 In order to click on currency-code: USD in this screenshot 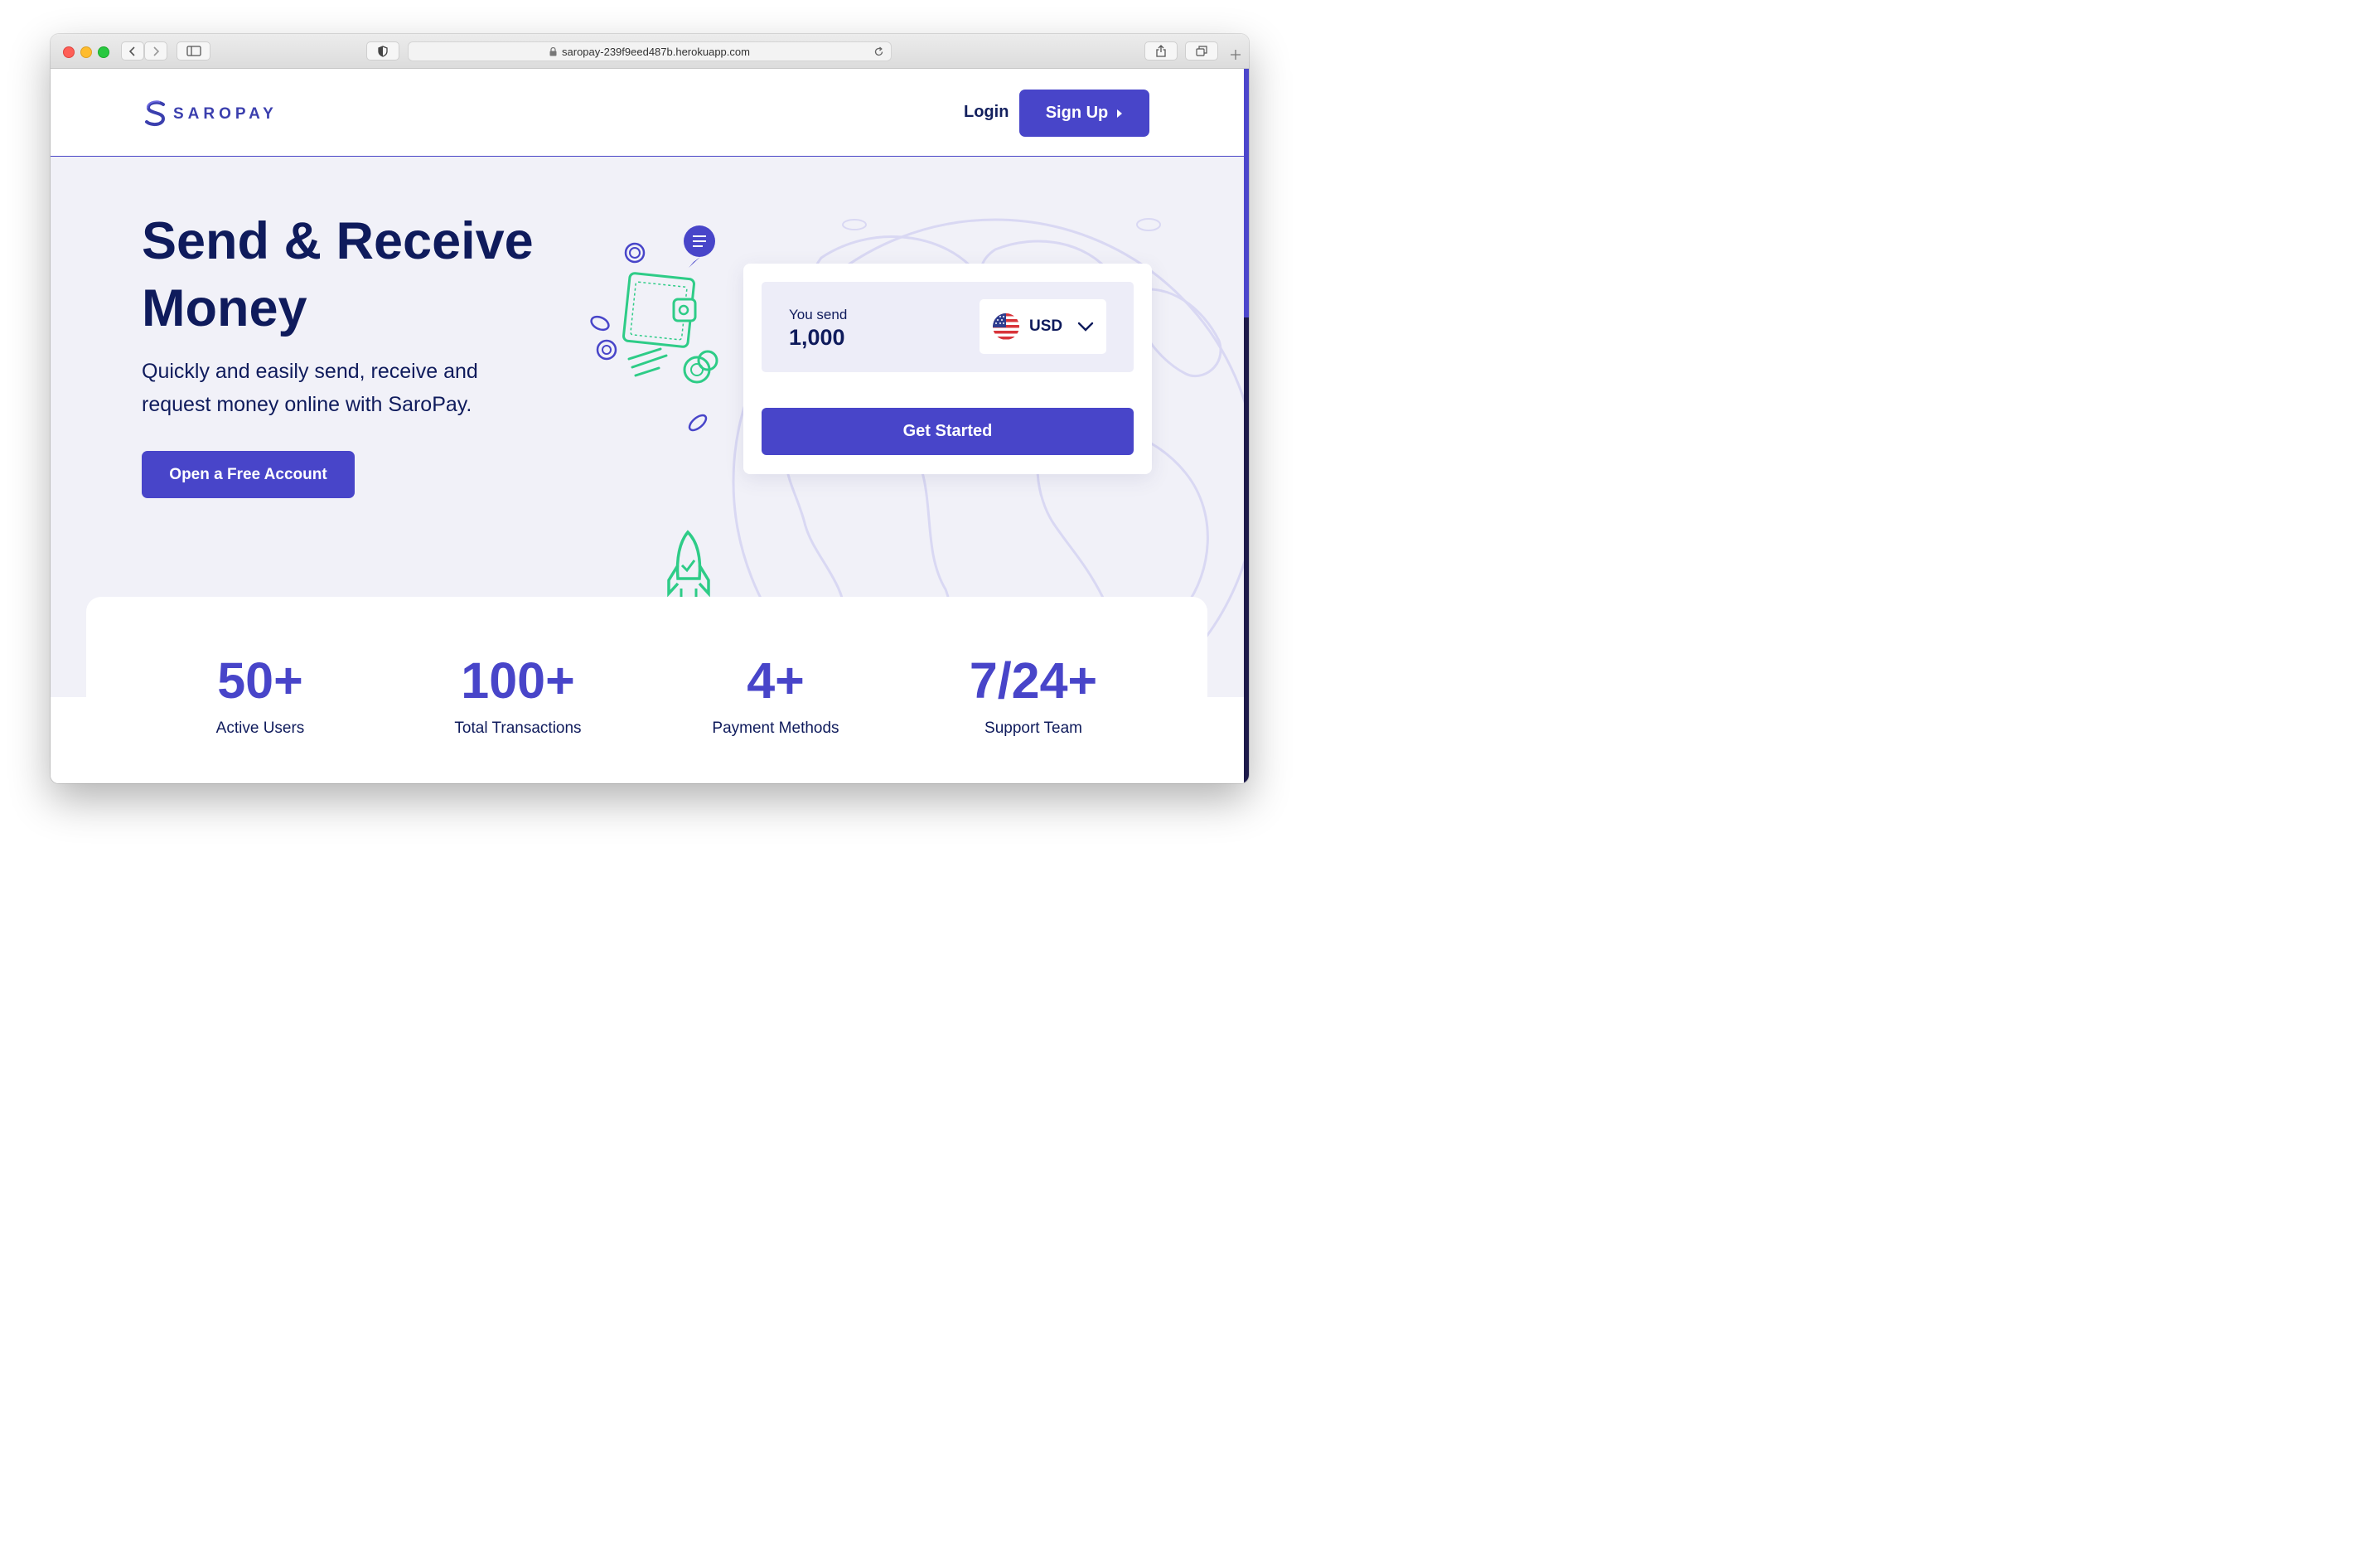, I will do `click(1046, 326)`.